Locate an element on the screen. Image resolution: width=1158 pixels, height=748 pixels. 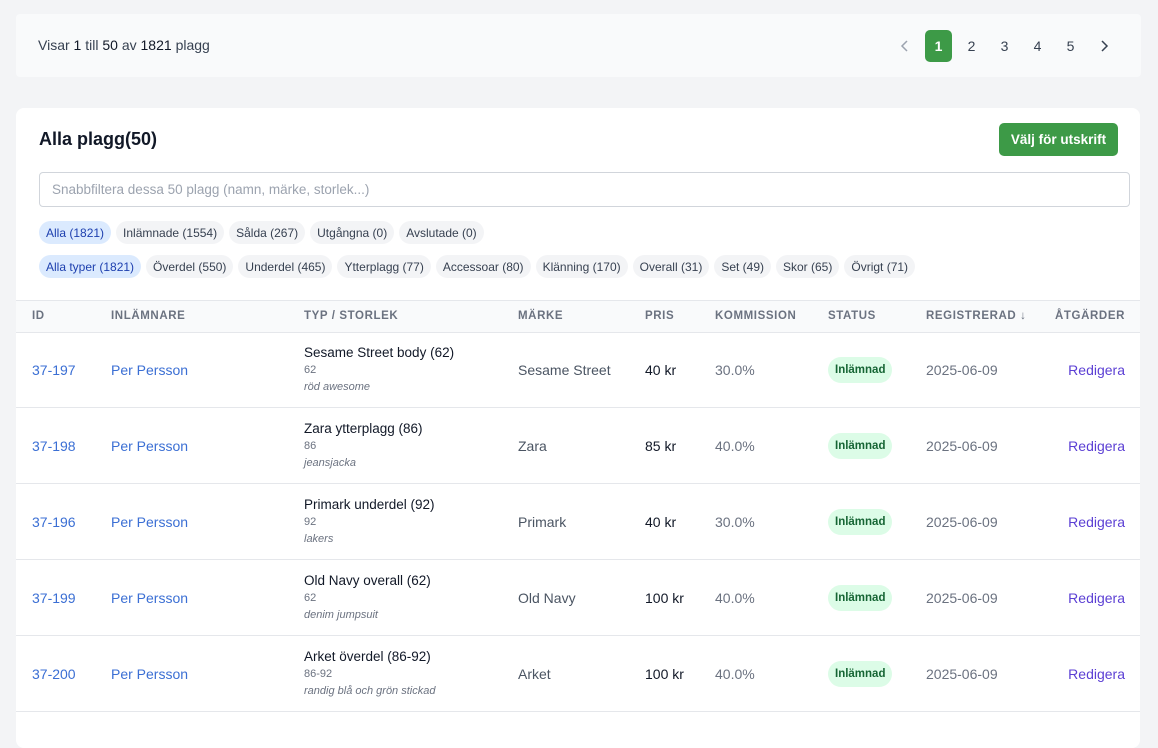
item-id-link: 37-197 is located at coordinates (54, 369).